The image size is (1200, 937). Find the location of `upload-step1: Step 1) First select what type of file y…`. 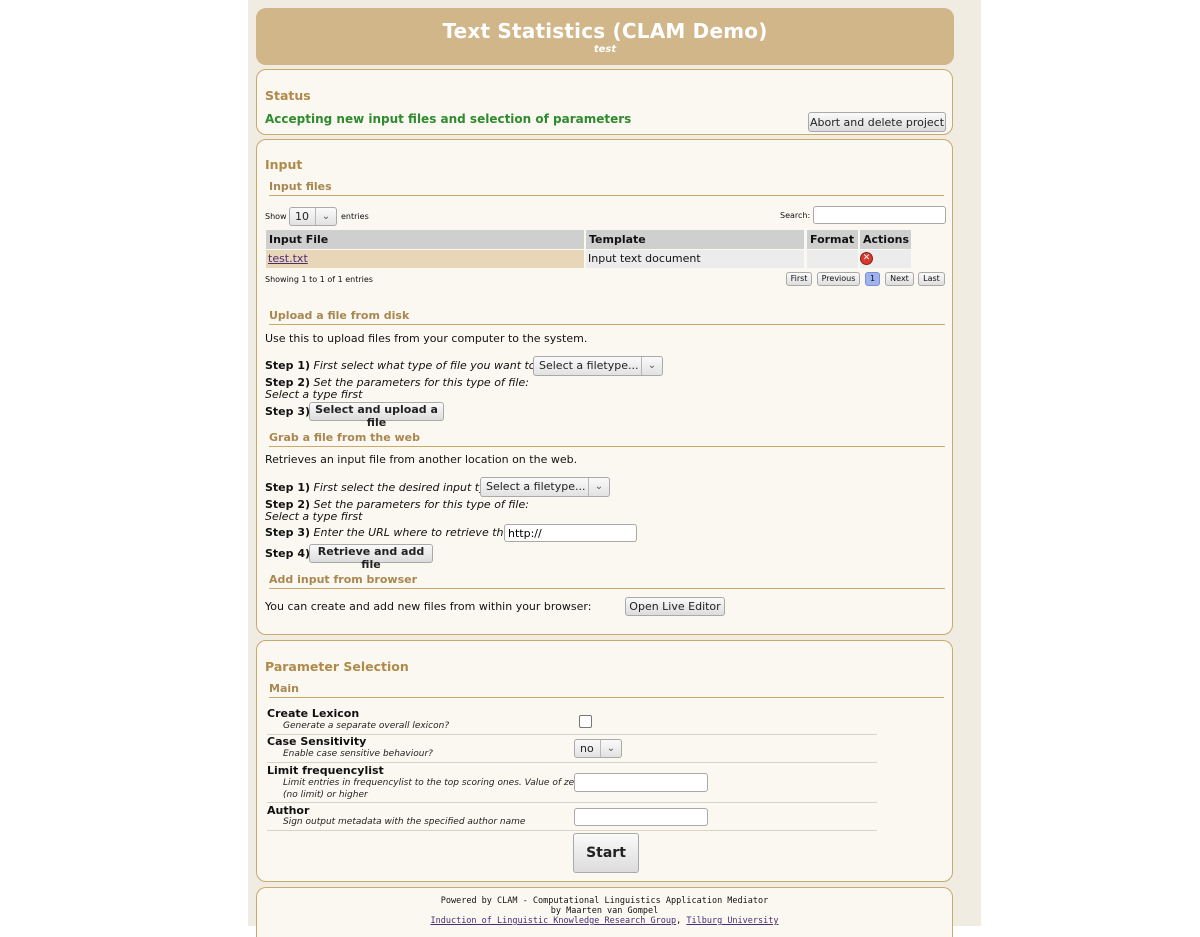

upload-step1: Step 1) First select what type of file y… is located at coordinates (414, 365).